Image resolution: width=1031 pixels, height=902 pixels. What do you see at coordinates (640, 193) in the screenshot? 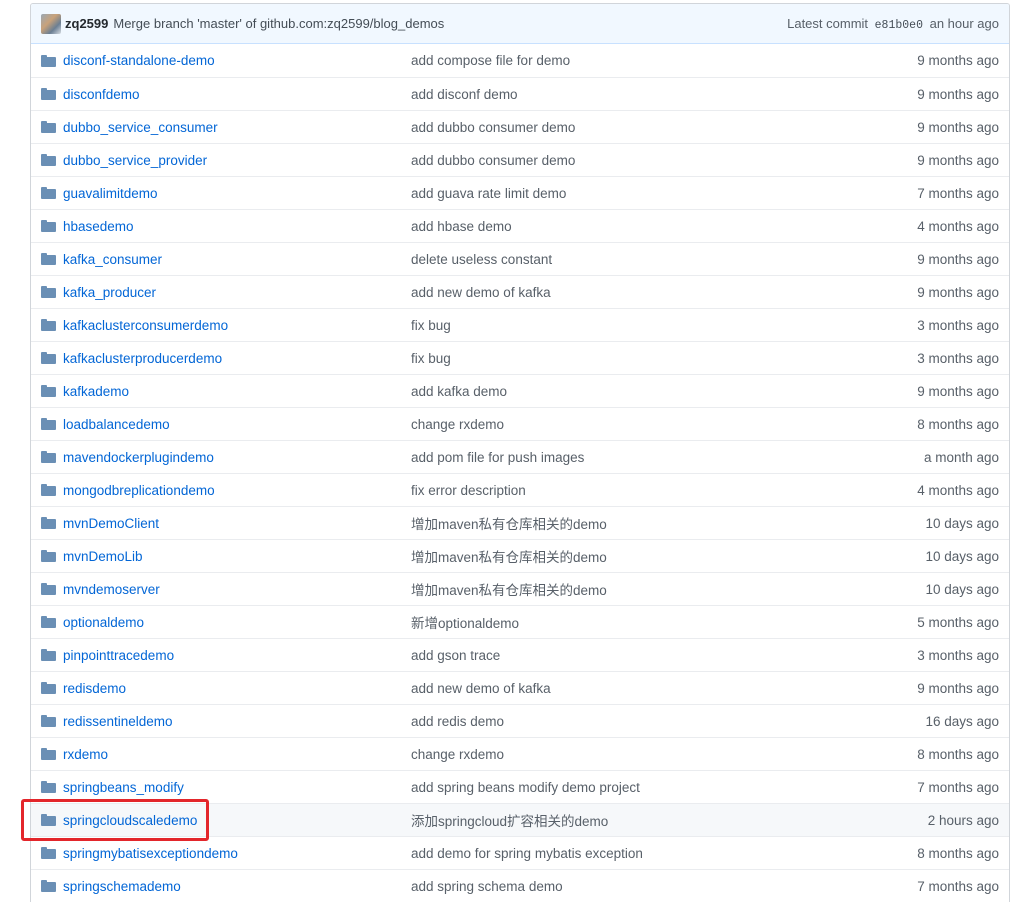
I see `commit-message-link: add guava rate limit demo` at bounding box center [640, 193].